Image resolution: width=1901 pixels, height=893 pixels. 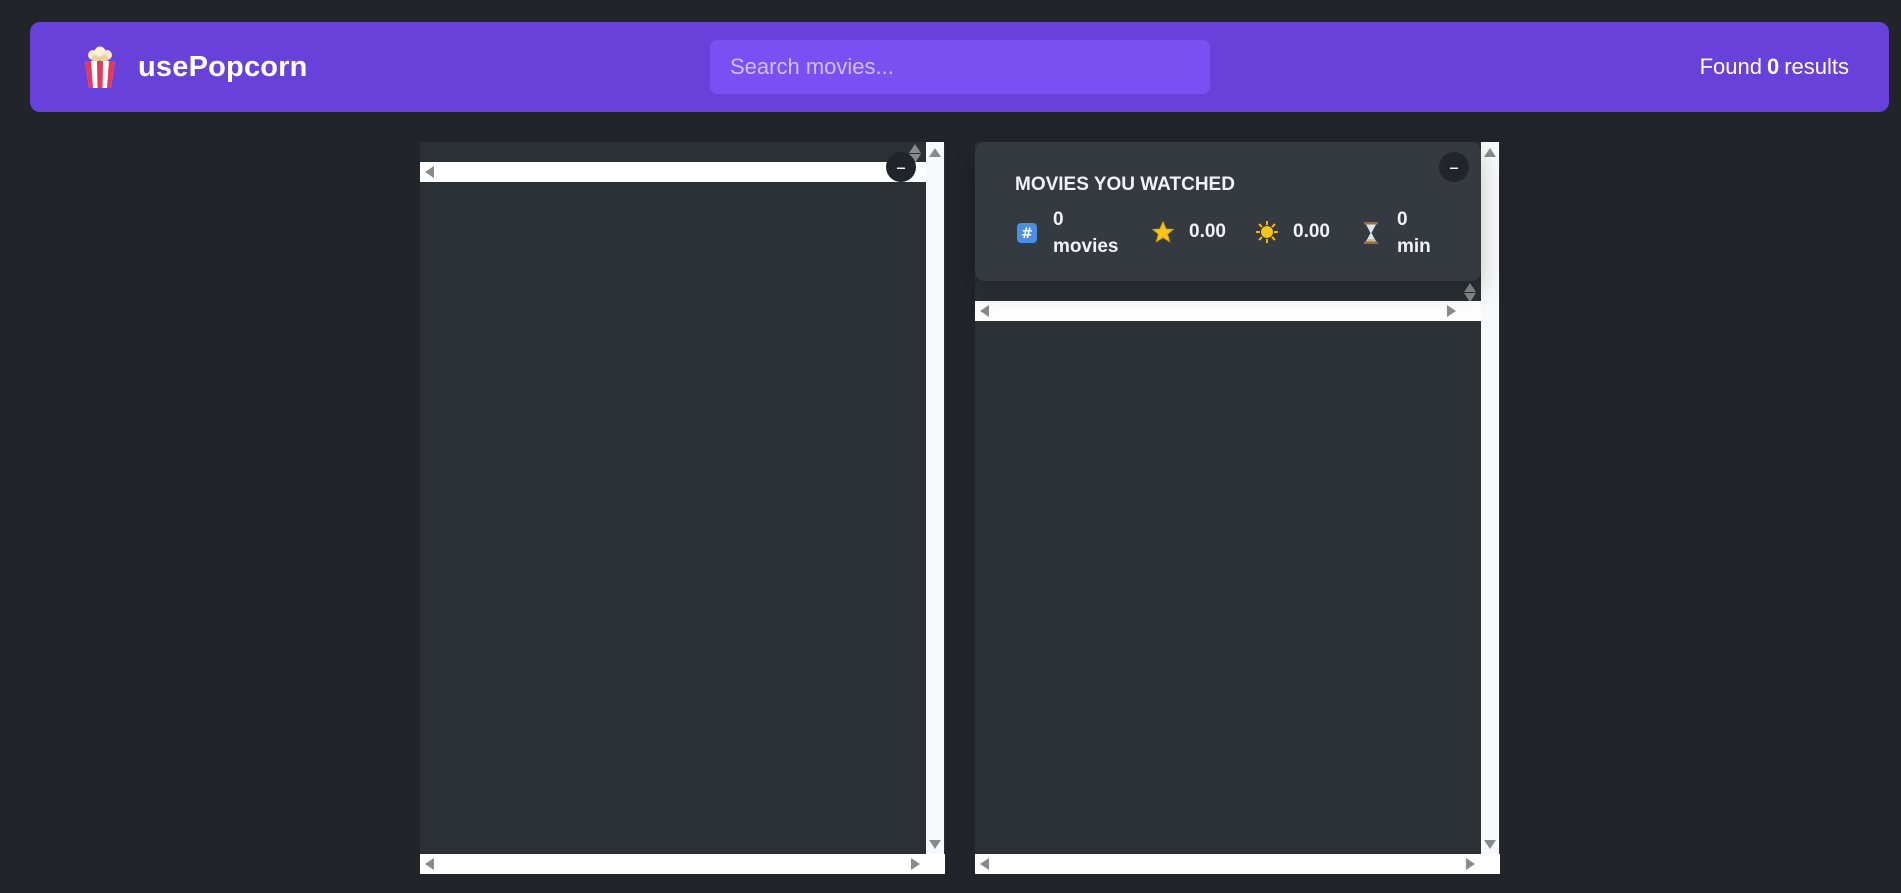 What do you see at coordinates (1086, 246) in the screenshot?
I see `movies-label: movies` at bounding box center [1086, 246].